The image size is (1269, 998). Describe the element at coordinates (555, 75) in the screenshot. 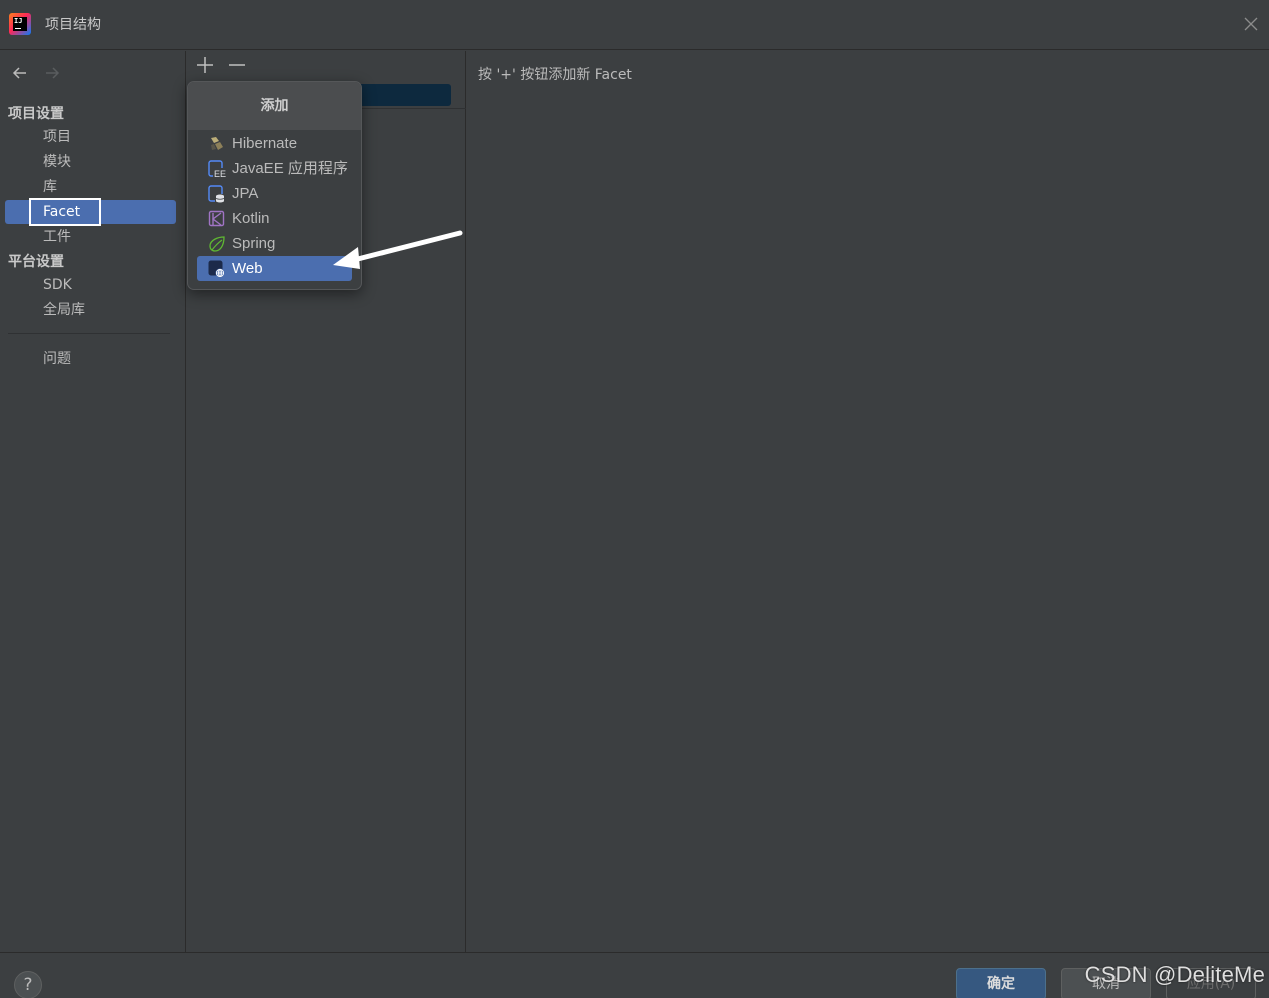

I see `empty-hint: 按 '+' 按钮添加新 Facet` at that location.